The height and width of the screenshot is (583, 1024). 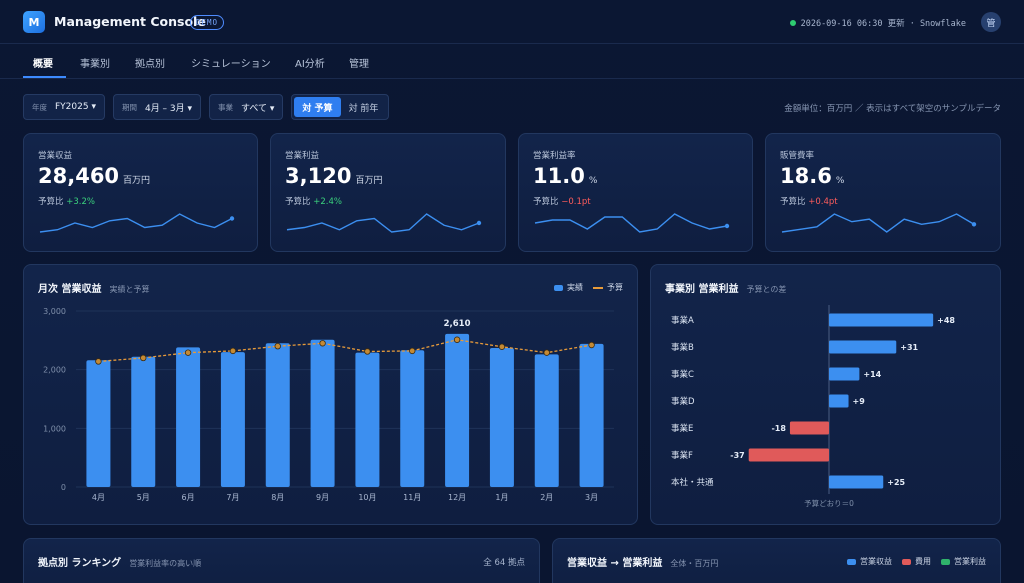 What do you see at coordinates (923, 561) in the screenshot?
I see `legend-label: 費用` at bounding box center [923, 561].